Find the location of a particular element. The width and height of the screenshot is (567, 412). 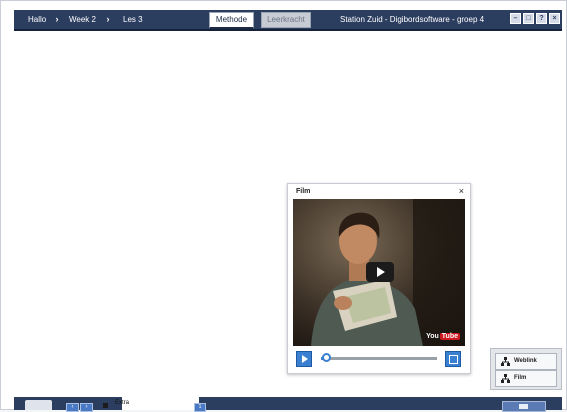

toolbox-button is located at coordinates (524, 406).